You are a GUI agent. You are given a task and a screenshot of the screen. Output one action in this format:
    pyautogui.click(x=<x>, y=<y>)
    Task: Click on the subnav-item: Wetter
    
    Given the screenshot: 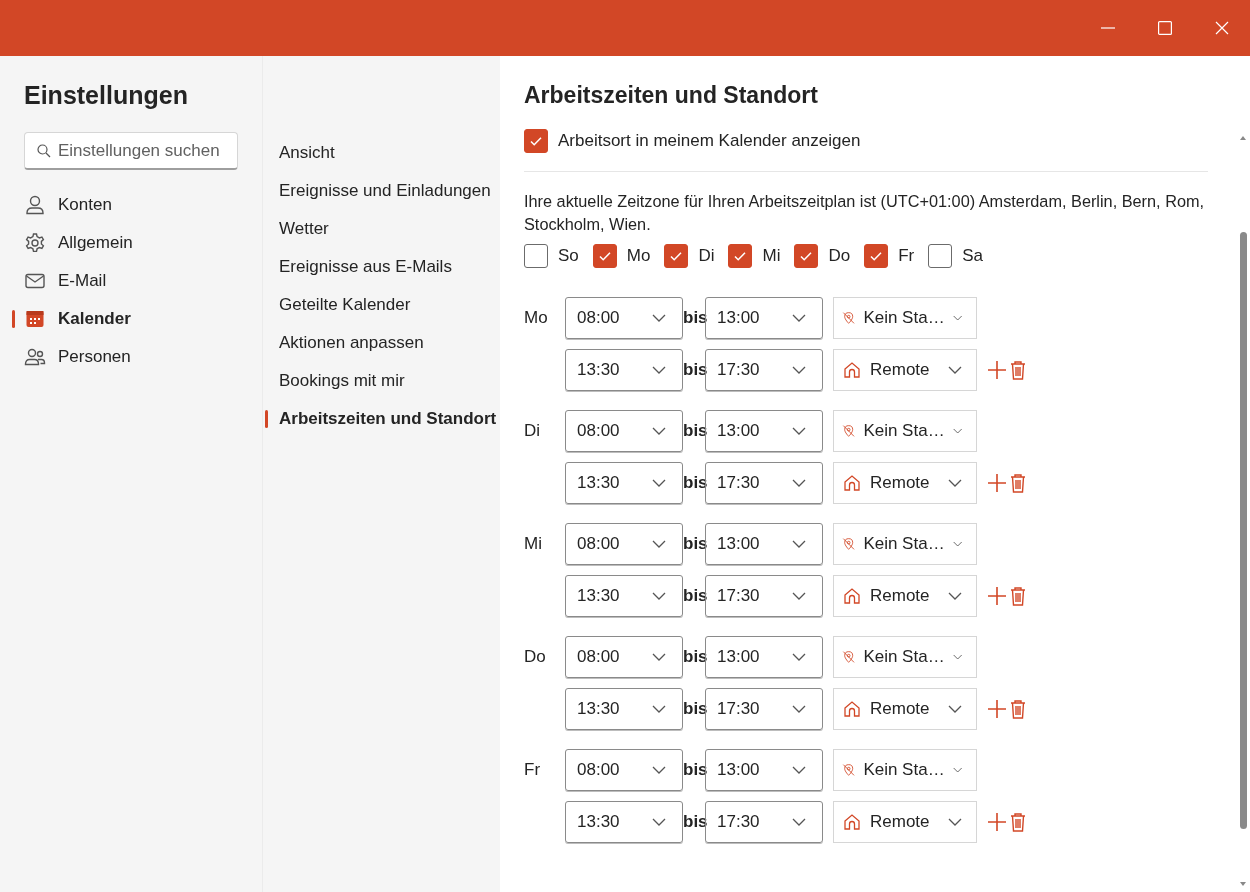 What is the action you would take?
    pyautogui.click(x=382, y=229)
    